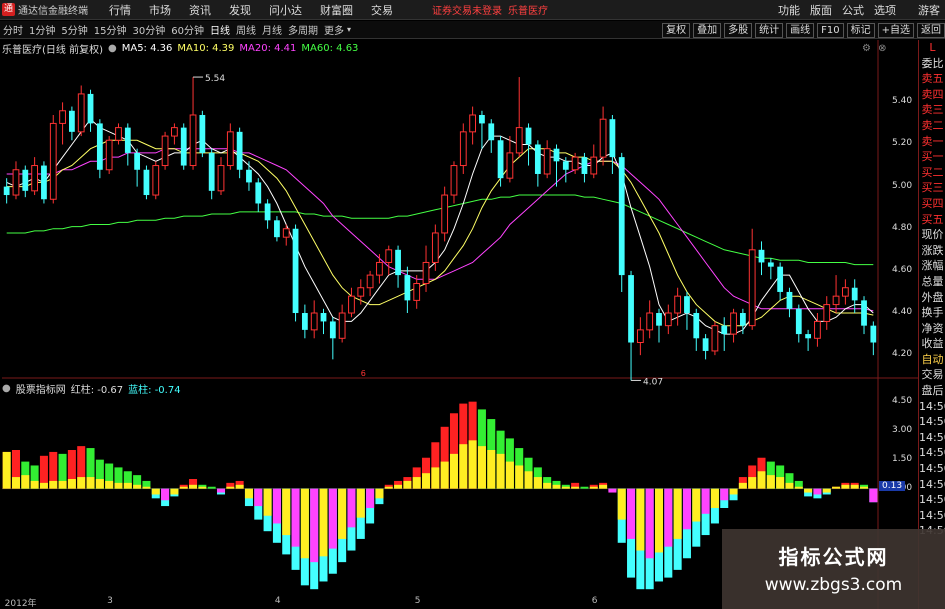  What do you see at coordinates (902, 101) in the screenshot?
I see `price-tick: 5.40` at bounding box center [902, 101].